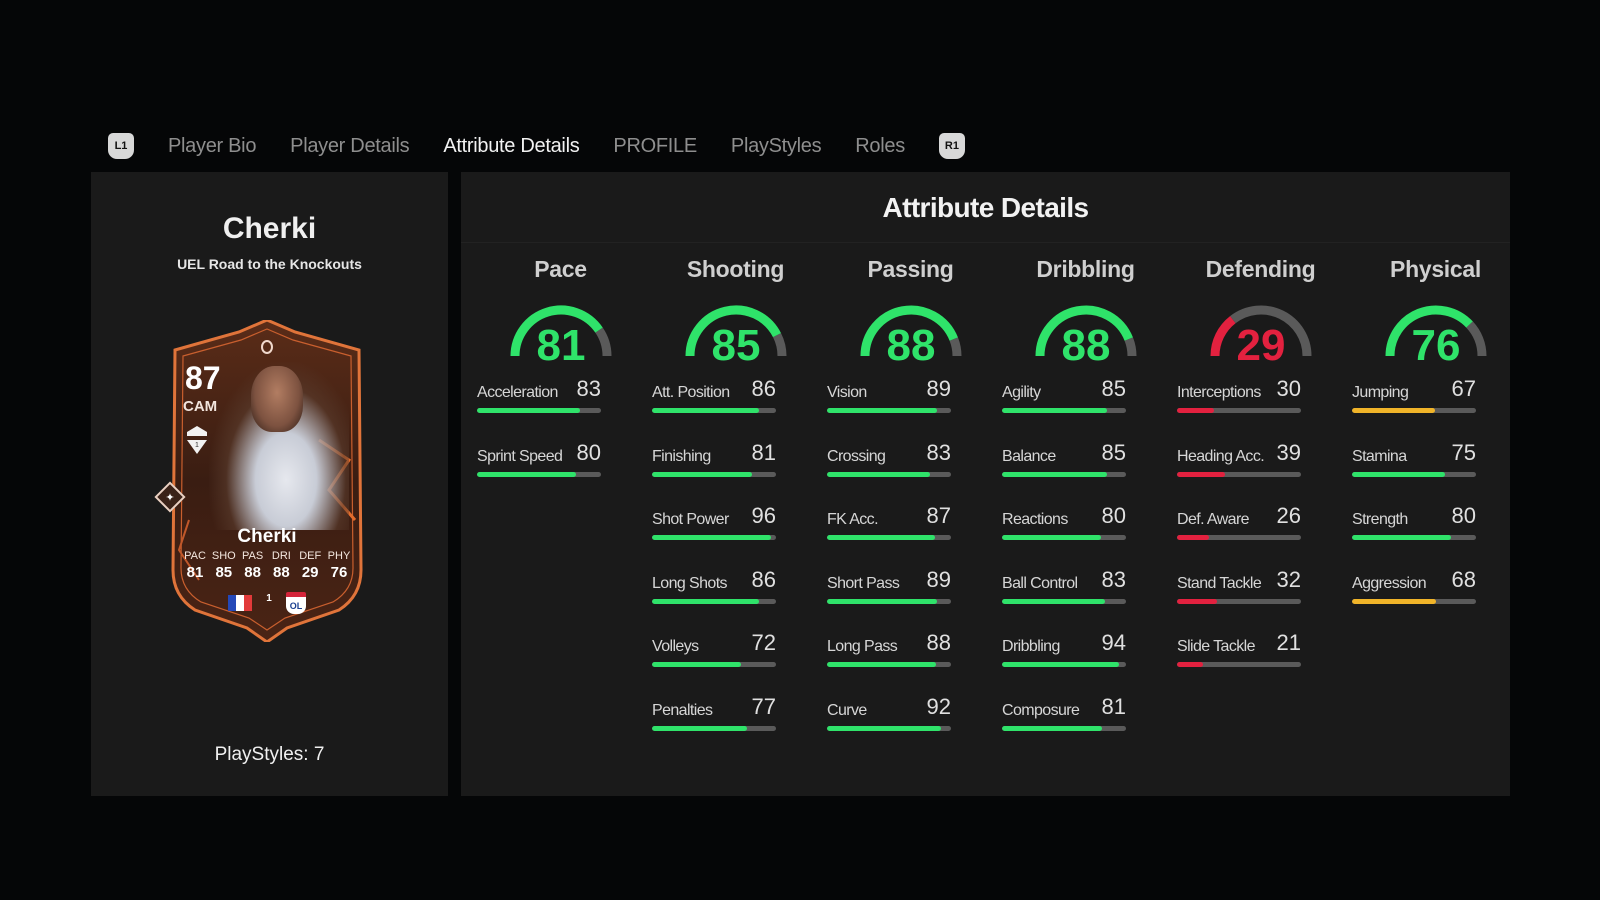  I want to click on stat-value: 85, so click(1113, 388).